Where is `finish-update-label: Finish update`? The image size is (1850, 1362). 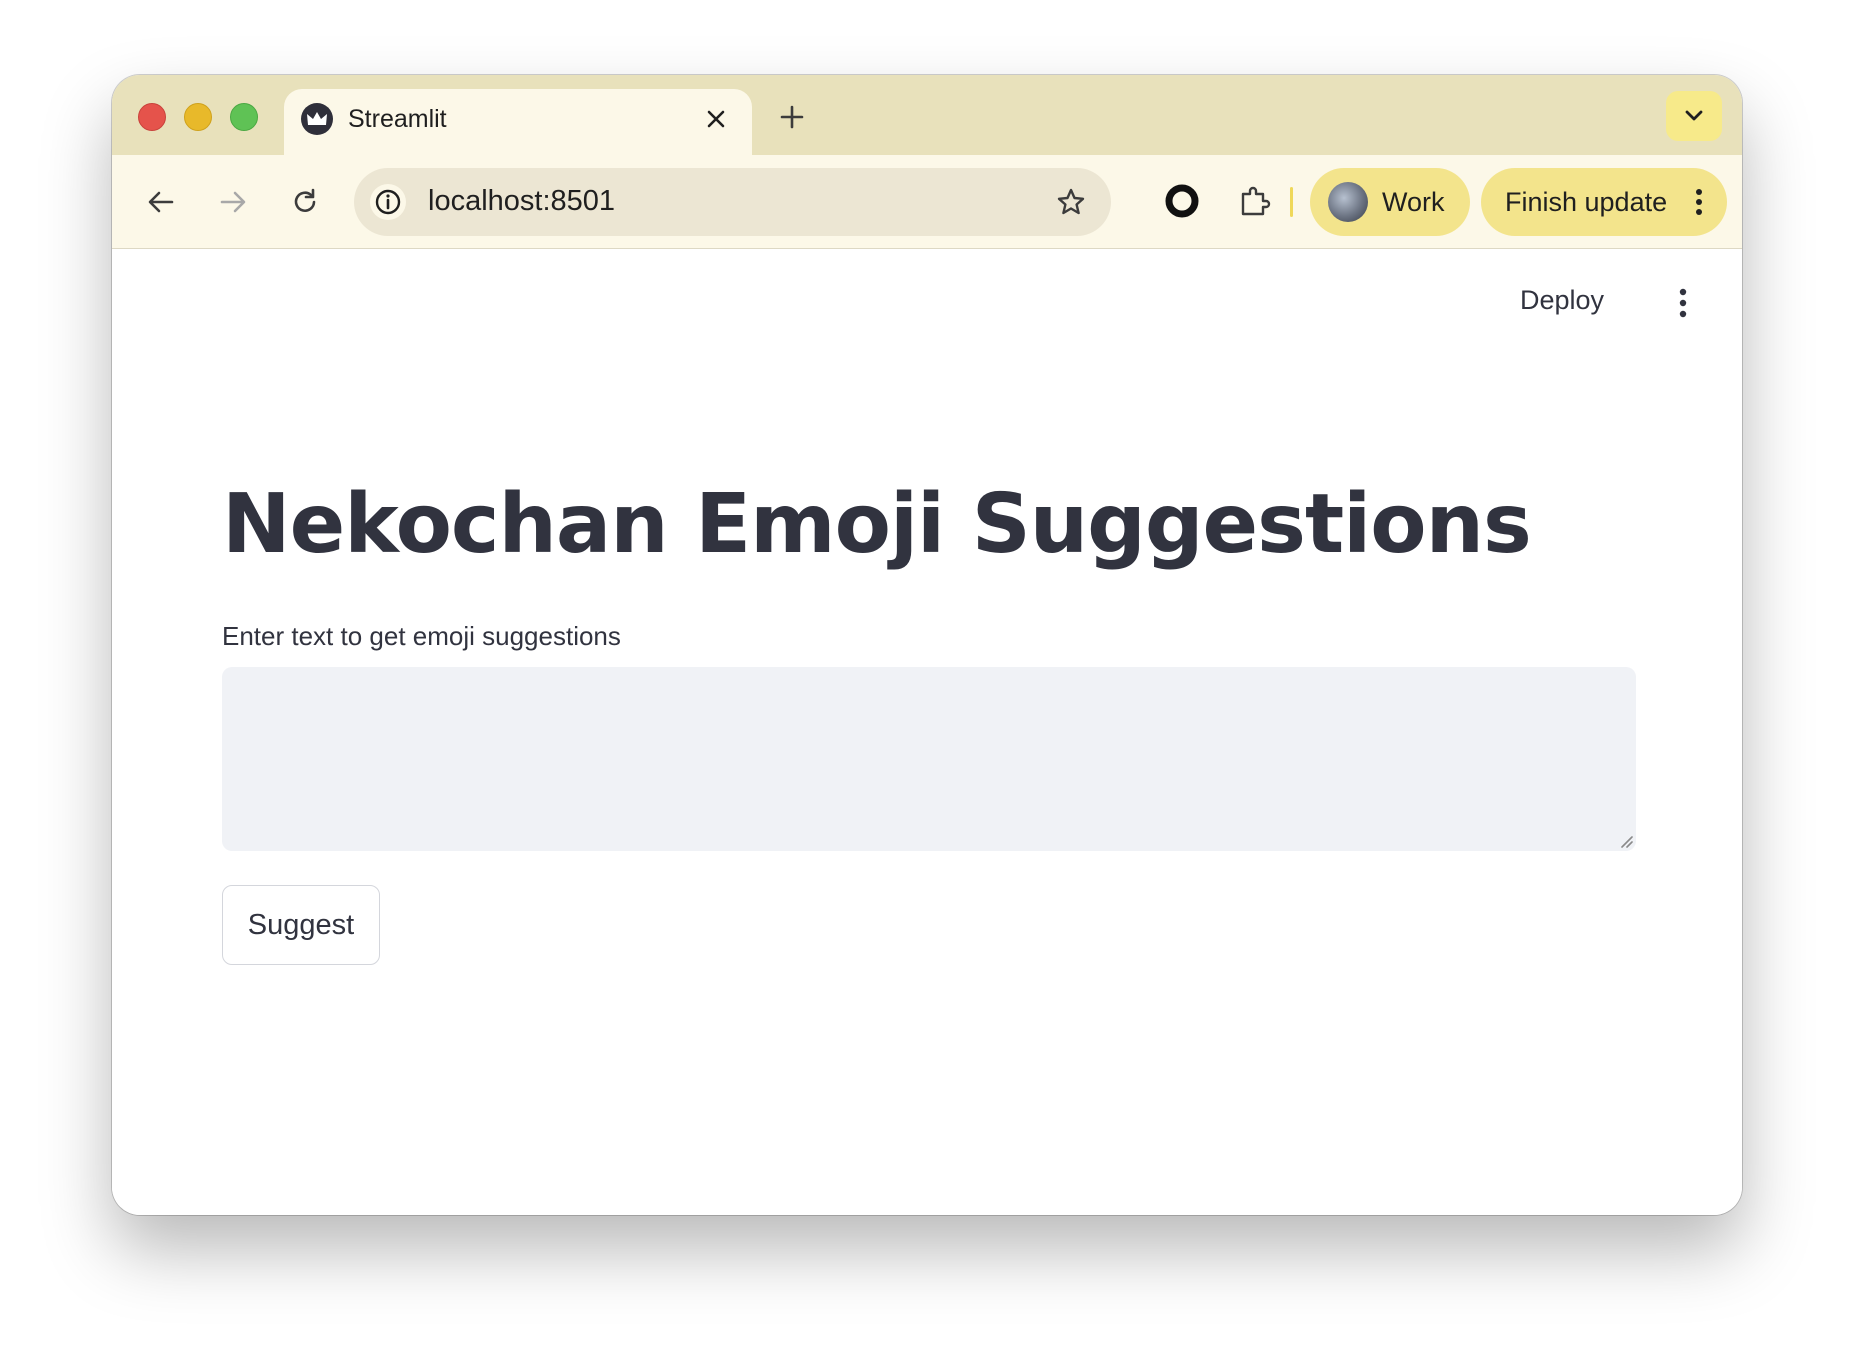
finish-update-label: Finish update is located at coordinates (1586, 202).